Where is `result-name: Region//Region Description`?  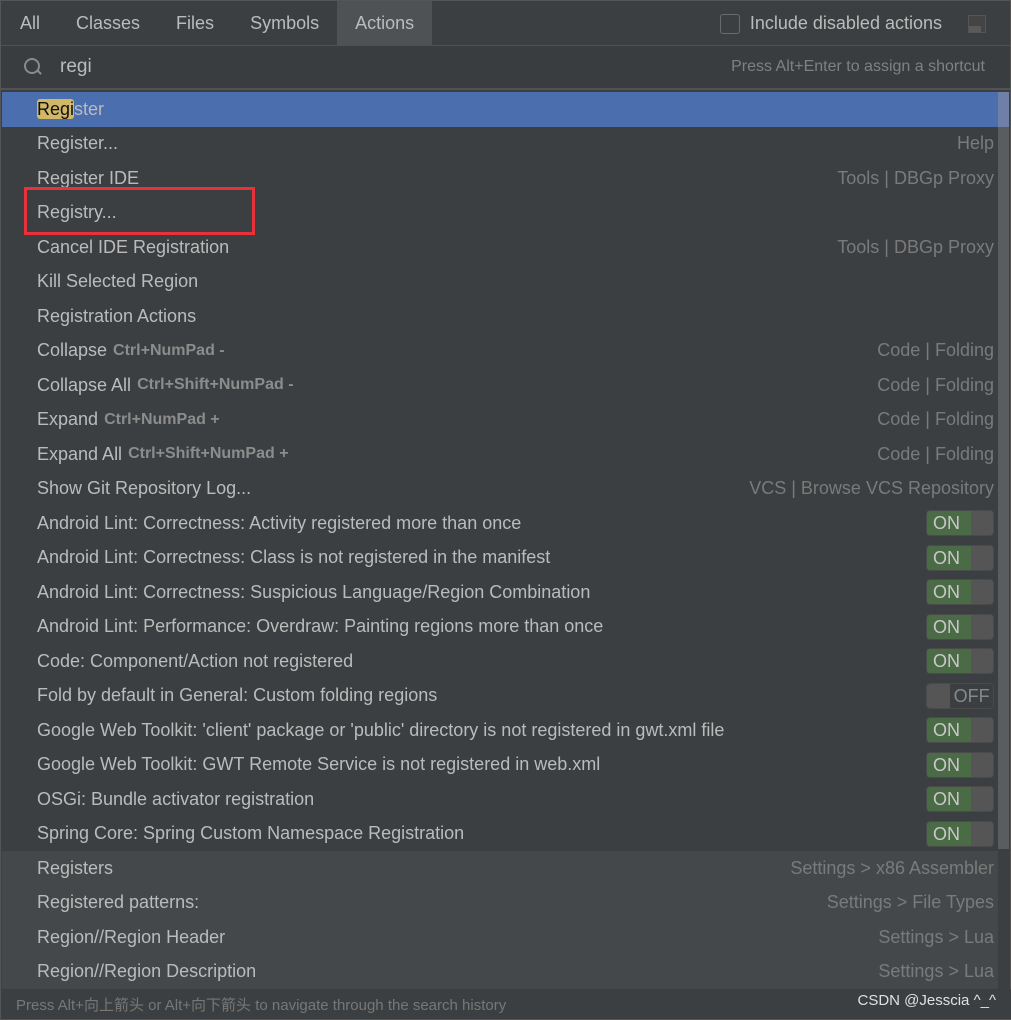 result-name: Region//Region Description is located at coordinates (147, 971).